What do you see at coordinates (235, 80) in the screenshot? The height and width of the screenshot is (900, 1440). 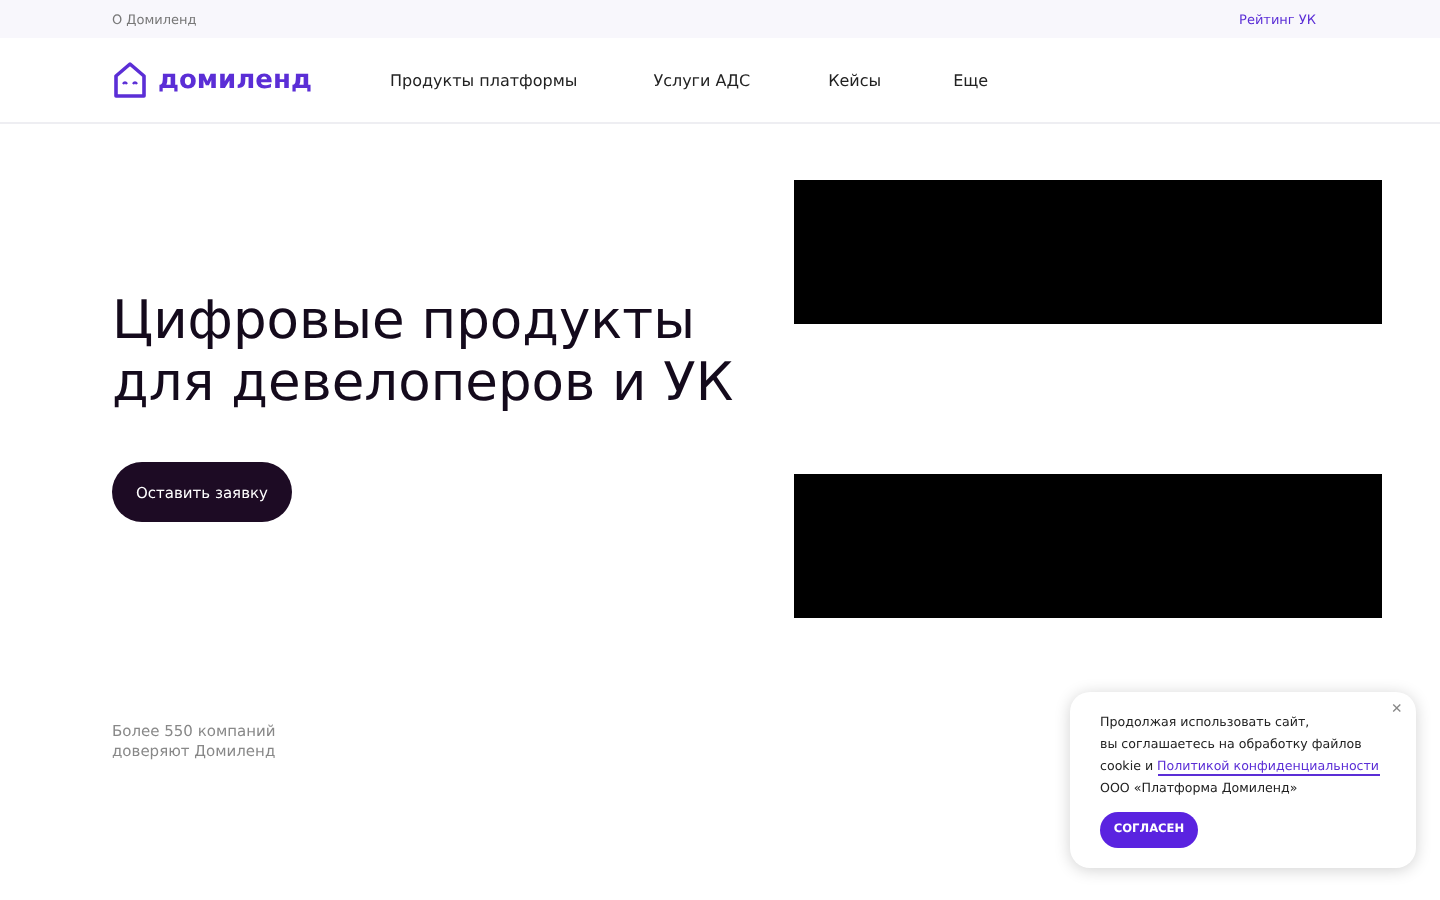 I see `logo-text: домиленд` at bounding box center [235, 80].